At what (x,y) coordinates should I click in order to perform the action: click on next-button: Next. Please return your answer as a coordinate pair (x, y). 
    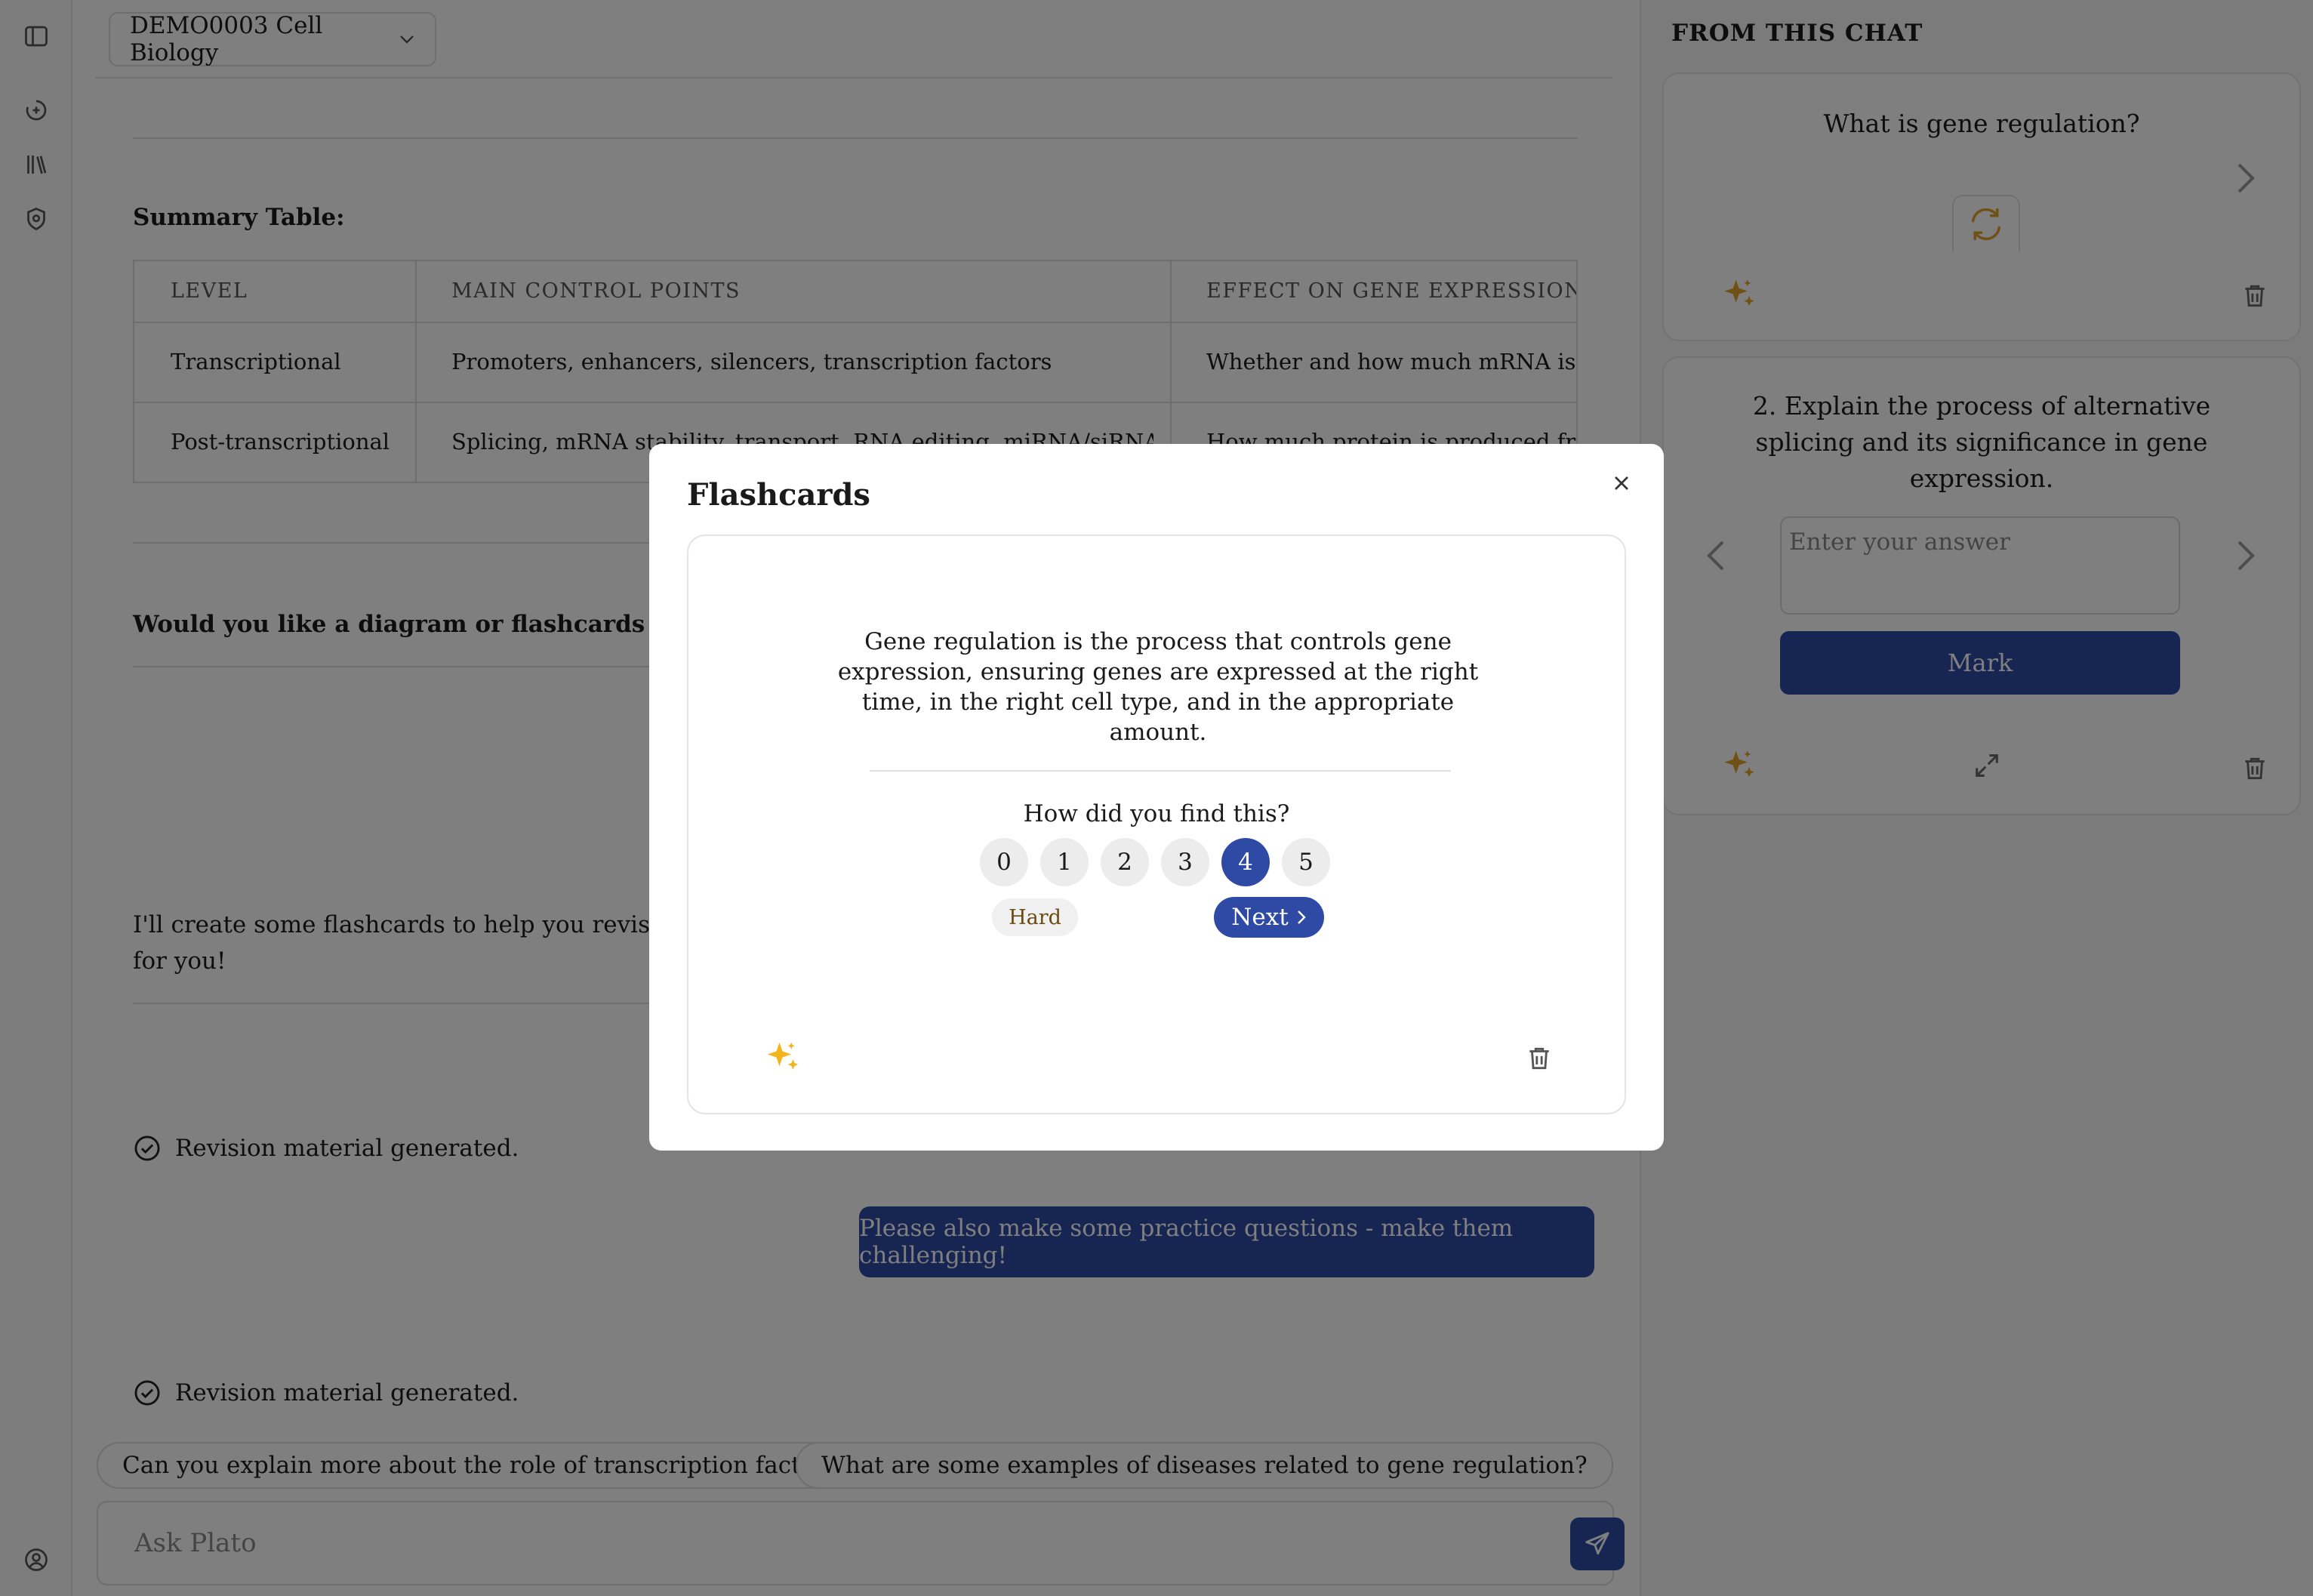
    Looking at the image, I should click on (1269, 917).